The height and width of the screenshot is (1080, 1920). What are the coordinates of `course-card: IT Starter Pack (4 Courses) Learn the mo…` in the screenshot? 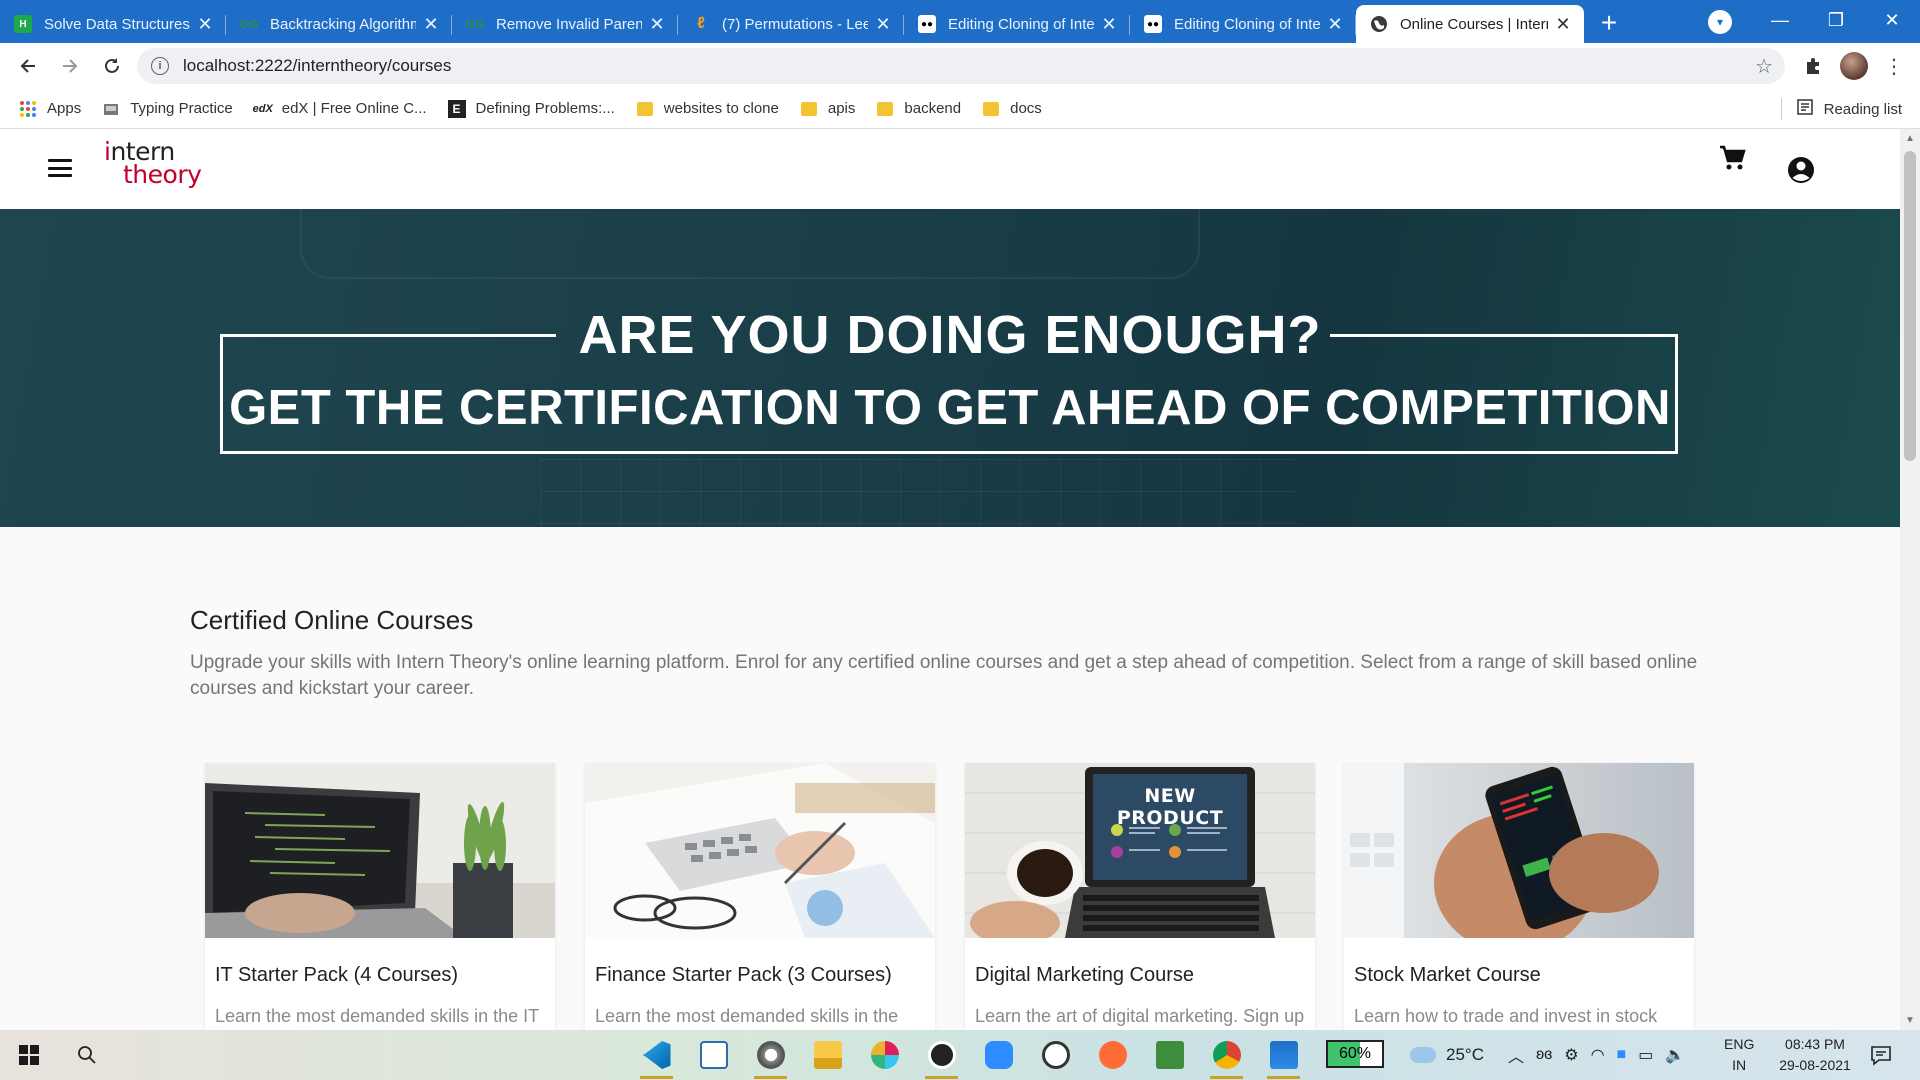 It's located at (380, 896).